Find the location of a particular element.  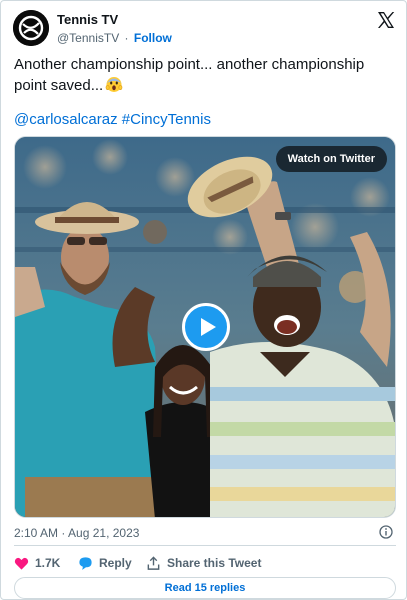

avatar is located at coordinates (31, 28).